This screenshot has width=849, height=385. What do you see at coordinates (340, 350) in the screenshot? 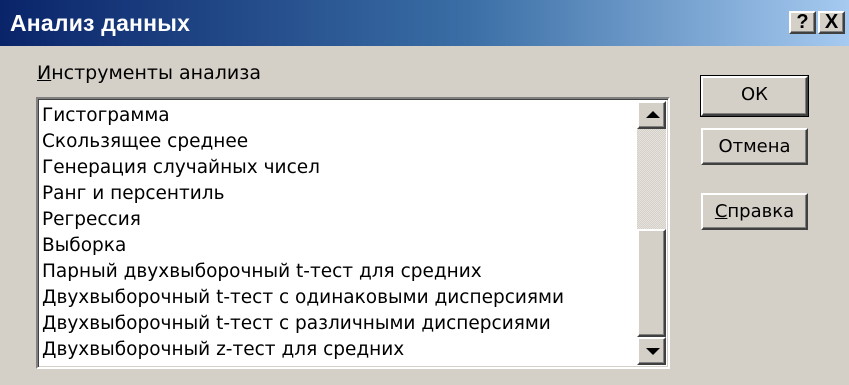
I see `list-item-z-test-means: Двухвыборочный z-тест для средних` at bounding box center [340, 350].